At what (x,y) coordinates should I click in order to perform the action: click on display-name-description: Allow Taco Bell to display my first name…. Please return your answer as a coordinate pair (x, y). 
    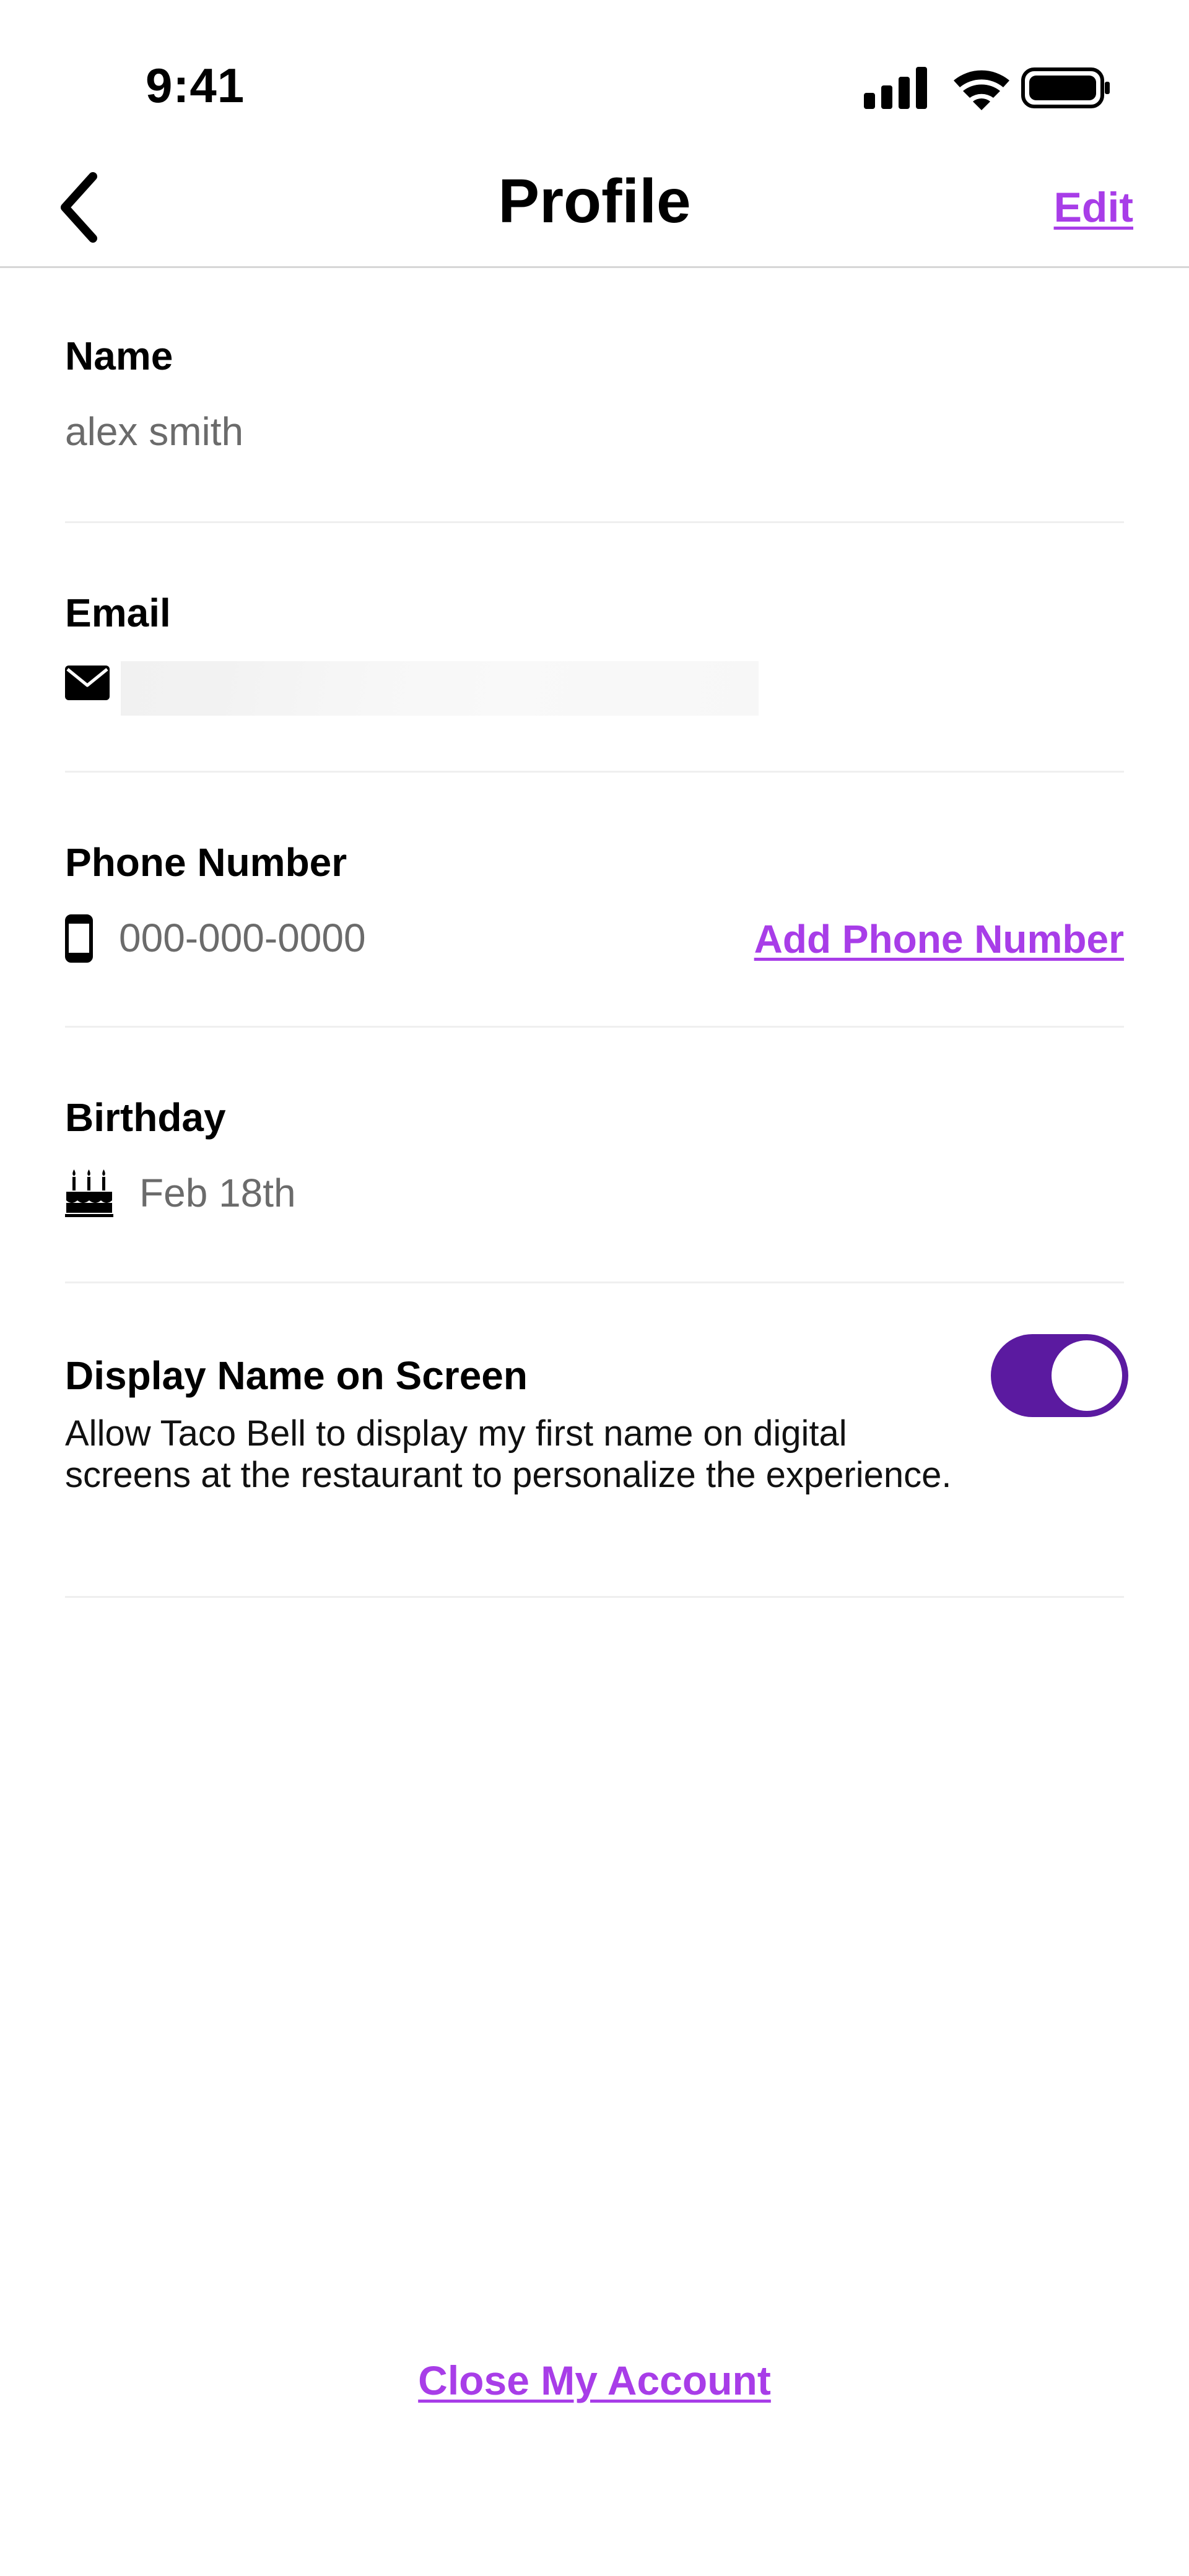
    Looking at the image, I should click on (508, 1454).